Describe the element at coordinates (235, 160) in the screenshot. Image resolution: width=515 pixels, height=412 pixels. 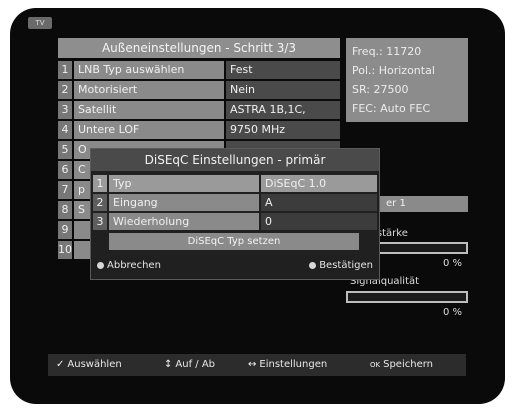
I see `dialog-title: DiSEqC Einstellungen - primär` at that location.